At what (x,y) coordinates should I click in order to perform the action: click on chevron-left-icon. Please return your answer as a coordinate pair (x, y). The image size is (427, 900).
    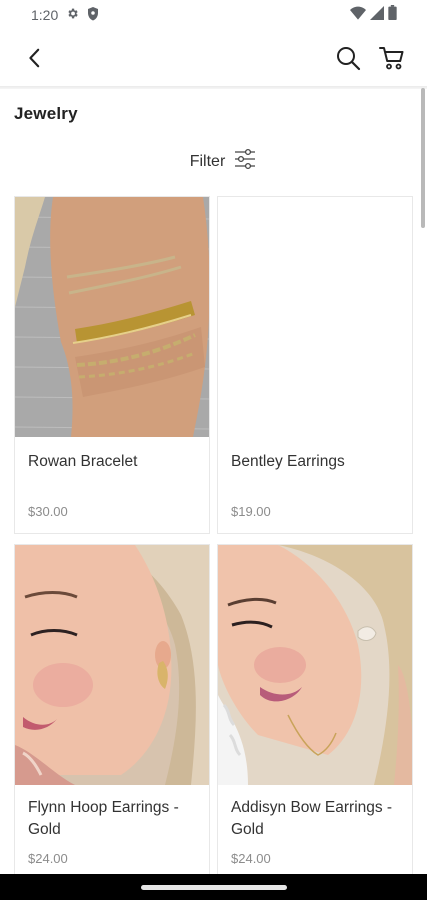
    Looking at the image, I should click on (34, 58).